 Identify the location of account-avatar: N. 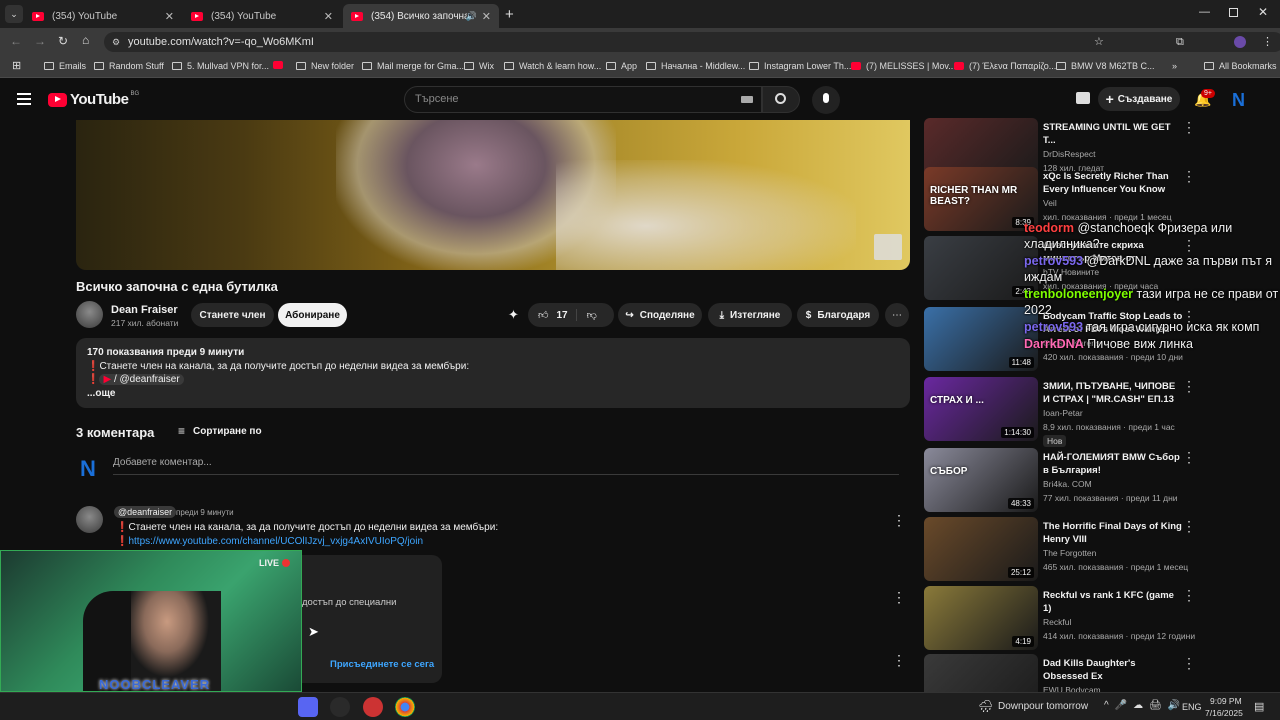
(1238, 100).